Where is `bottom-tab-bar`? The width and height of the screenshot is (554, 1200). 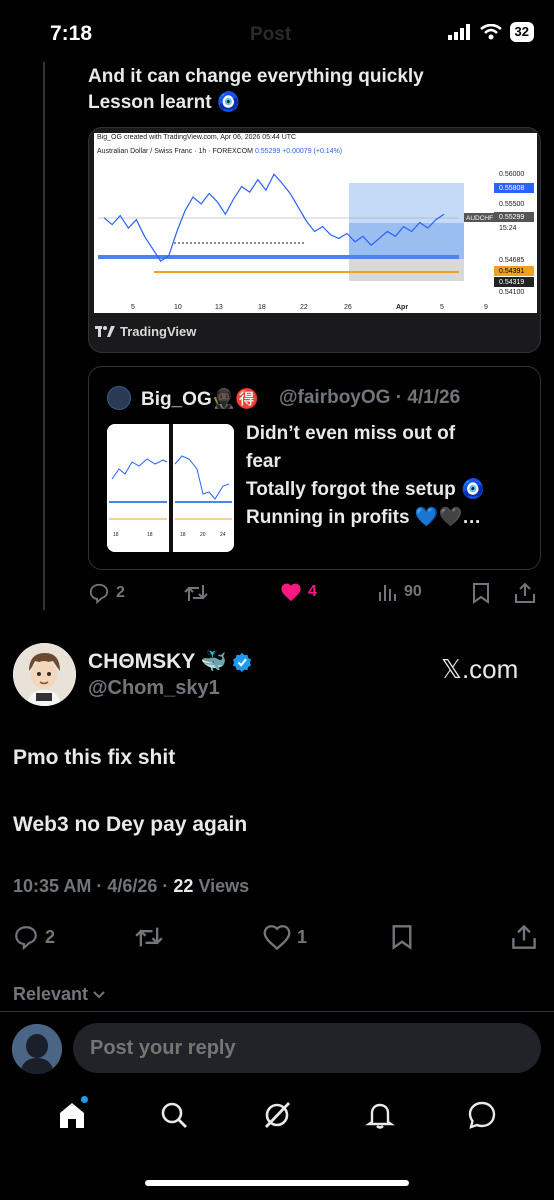 bottom-tab-bar is located at coordinates (277, 1117).